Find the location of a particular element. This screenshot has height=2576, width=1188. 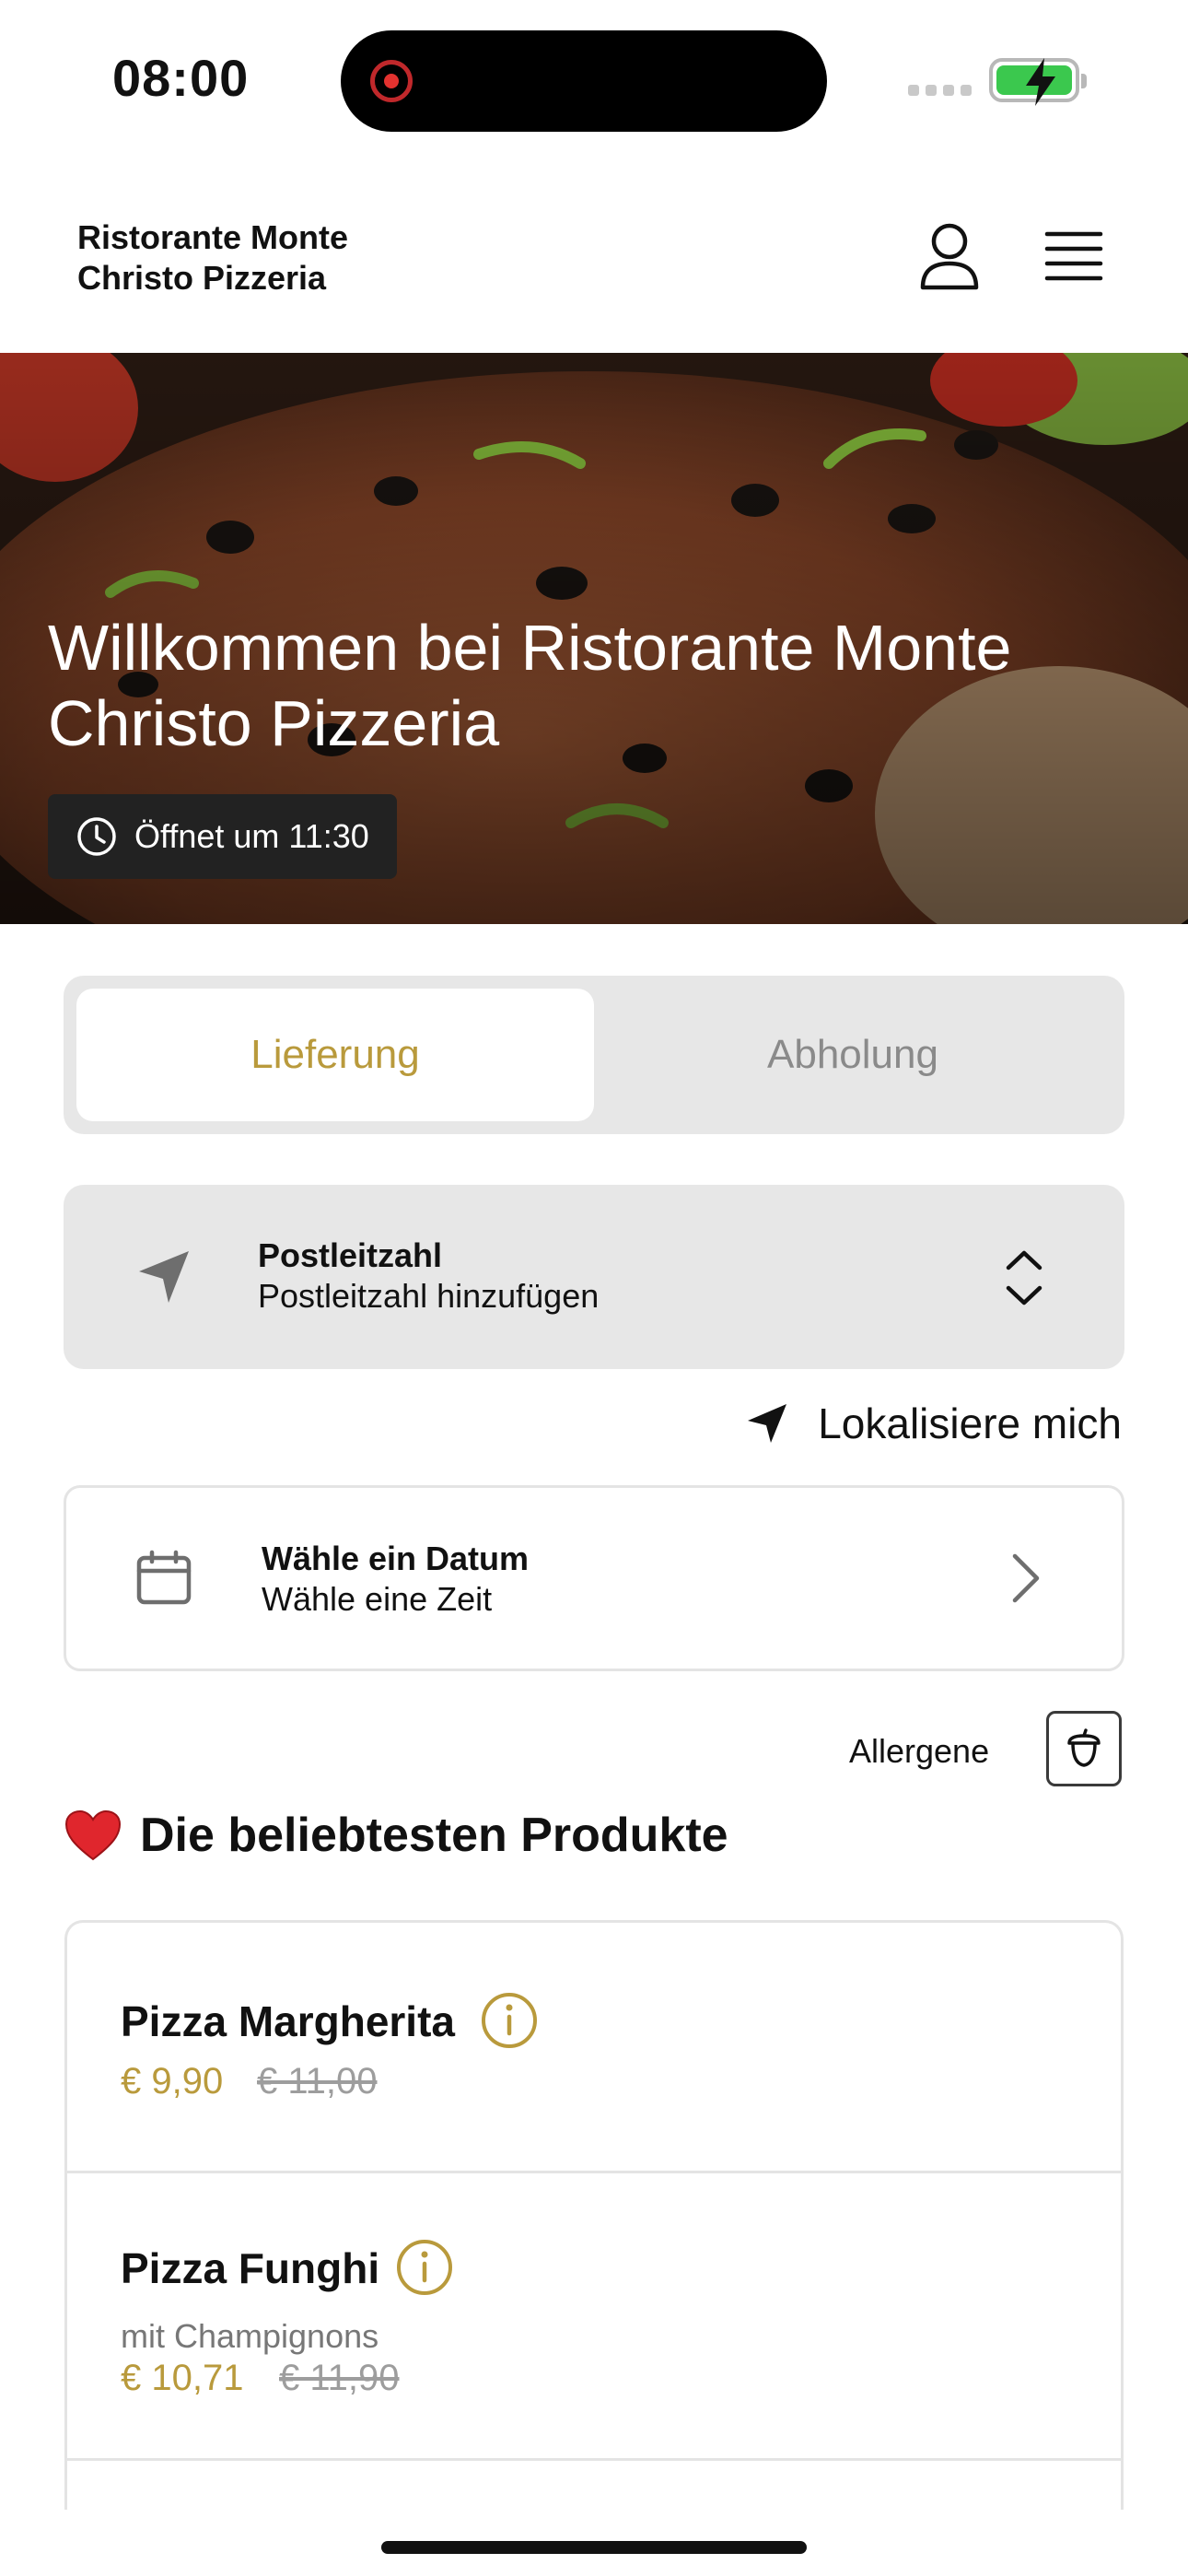

product-card: Pizza Margherita € 9,90 € 11,00 is located at coordinates (594, 2048).